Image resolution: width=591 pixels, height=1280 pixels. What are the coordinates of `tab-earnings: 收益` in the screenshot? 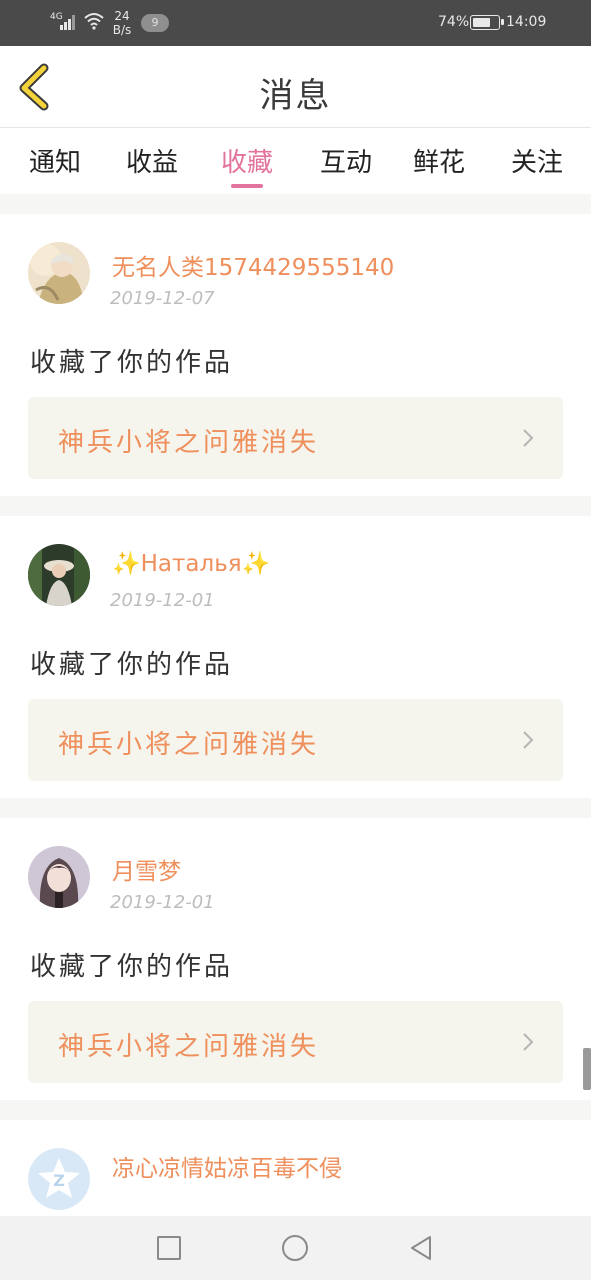 It's located at (152, 160).